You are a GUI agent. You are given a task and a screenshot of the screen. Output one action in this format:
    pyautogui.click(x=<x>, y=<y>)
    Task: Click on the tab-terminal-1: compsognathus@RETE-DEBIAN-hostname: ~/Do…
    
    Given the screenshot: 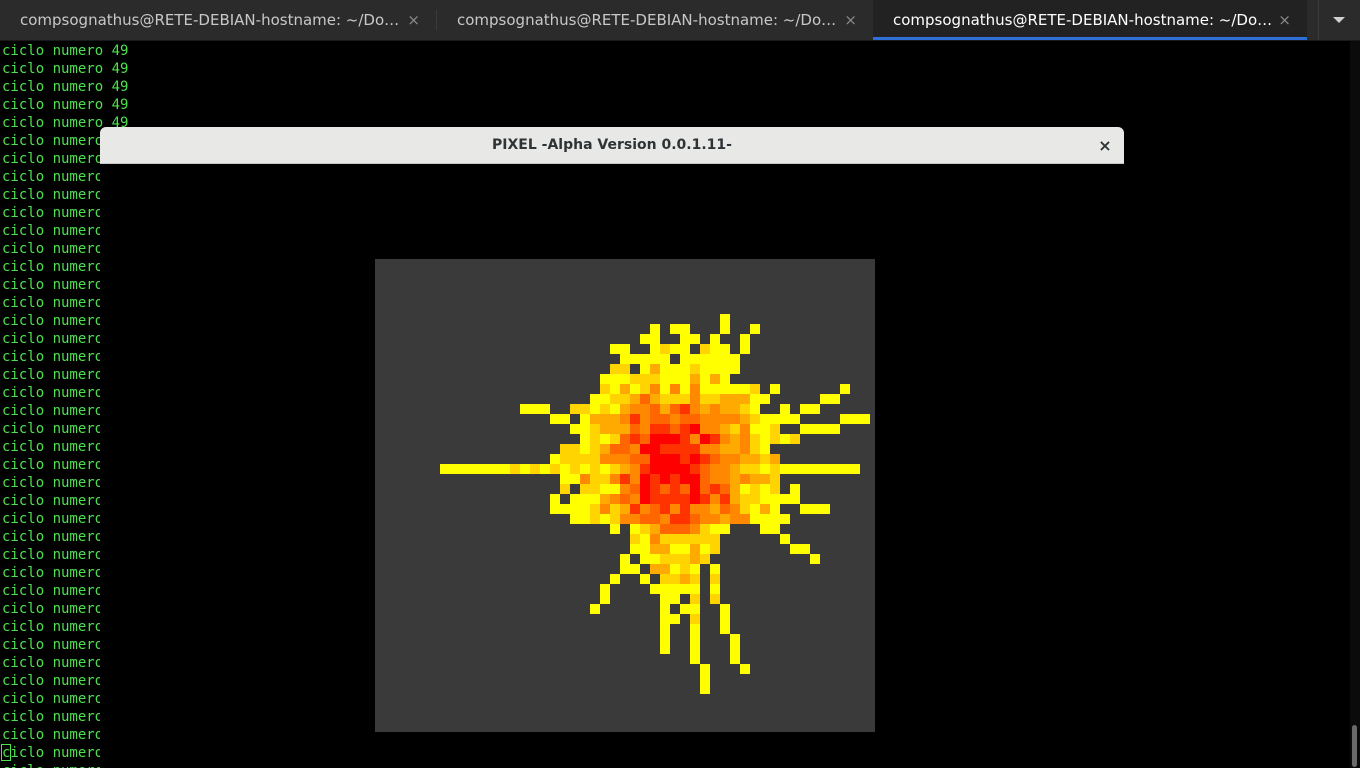 What is the action you would take?
    pyautogui.click(x=218, y=20)
    